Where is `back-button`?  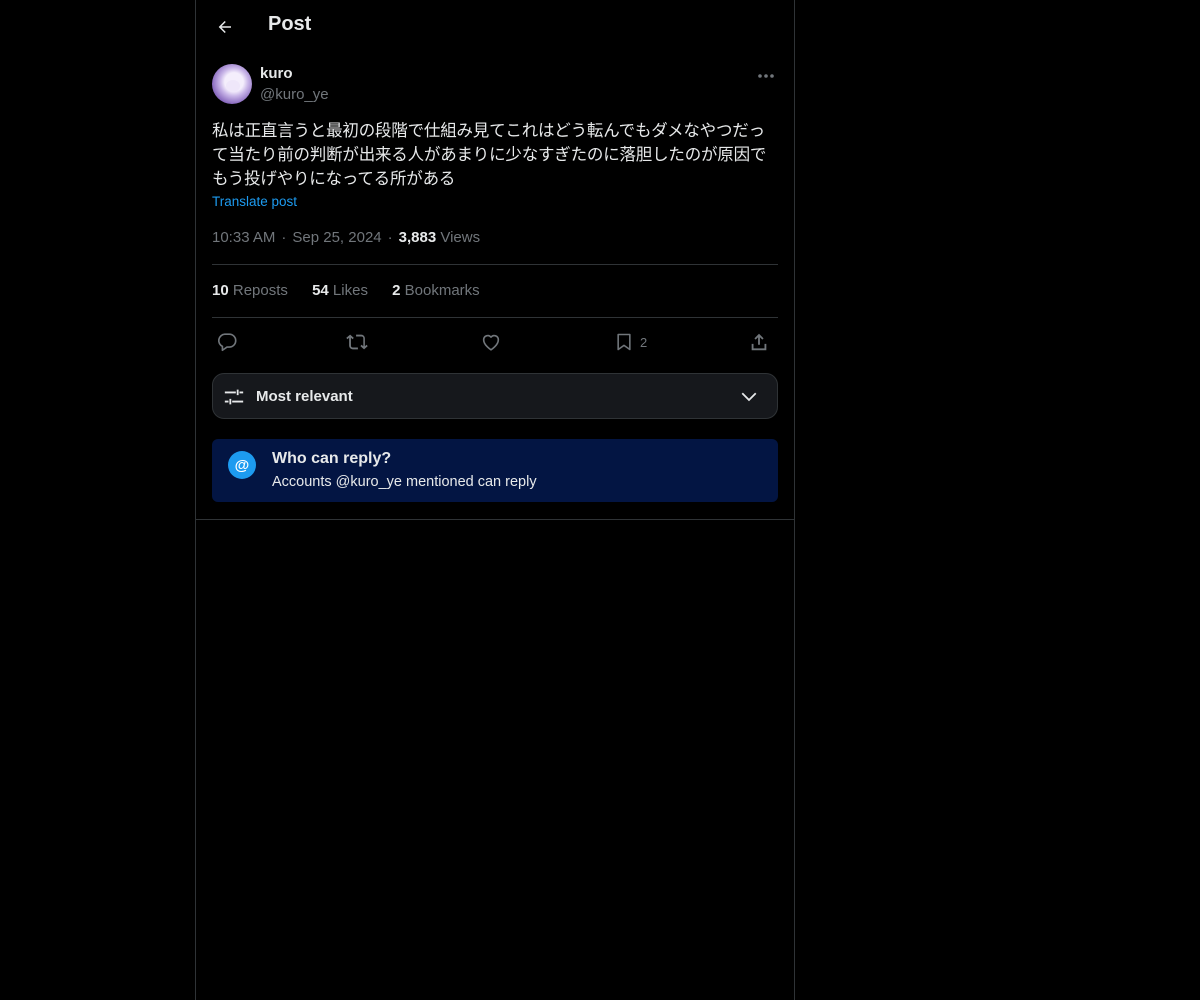
back-button is located at coordinates (225, 27).